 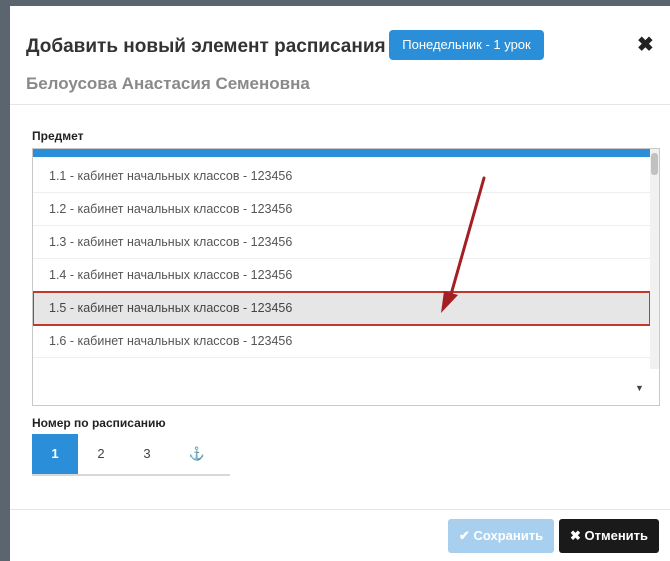 I want to click on subject-option: 1.6 - кабинет начальных классов - 123456, so click(x=341, y=341).